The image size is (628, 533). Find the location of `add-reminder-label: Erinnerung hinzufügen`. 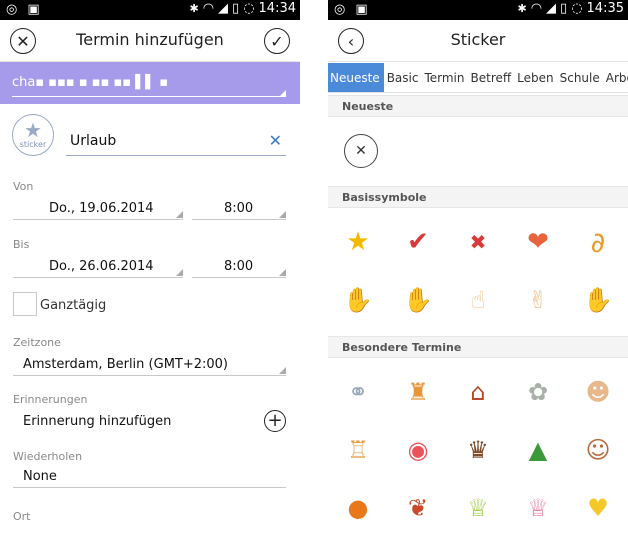

add-reminder-label: Erinnerung hinzufügen is located at coordinates (97, 421).